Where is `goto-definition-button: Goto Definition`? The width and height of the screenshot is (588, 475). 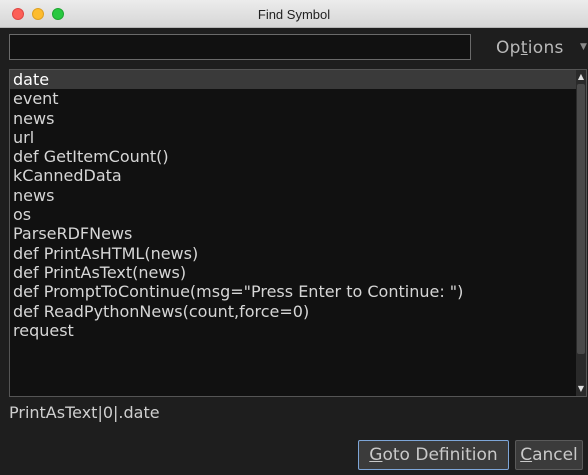
goto-definition-button: Goto Definition is located at coordinates (433, 455).